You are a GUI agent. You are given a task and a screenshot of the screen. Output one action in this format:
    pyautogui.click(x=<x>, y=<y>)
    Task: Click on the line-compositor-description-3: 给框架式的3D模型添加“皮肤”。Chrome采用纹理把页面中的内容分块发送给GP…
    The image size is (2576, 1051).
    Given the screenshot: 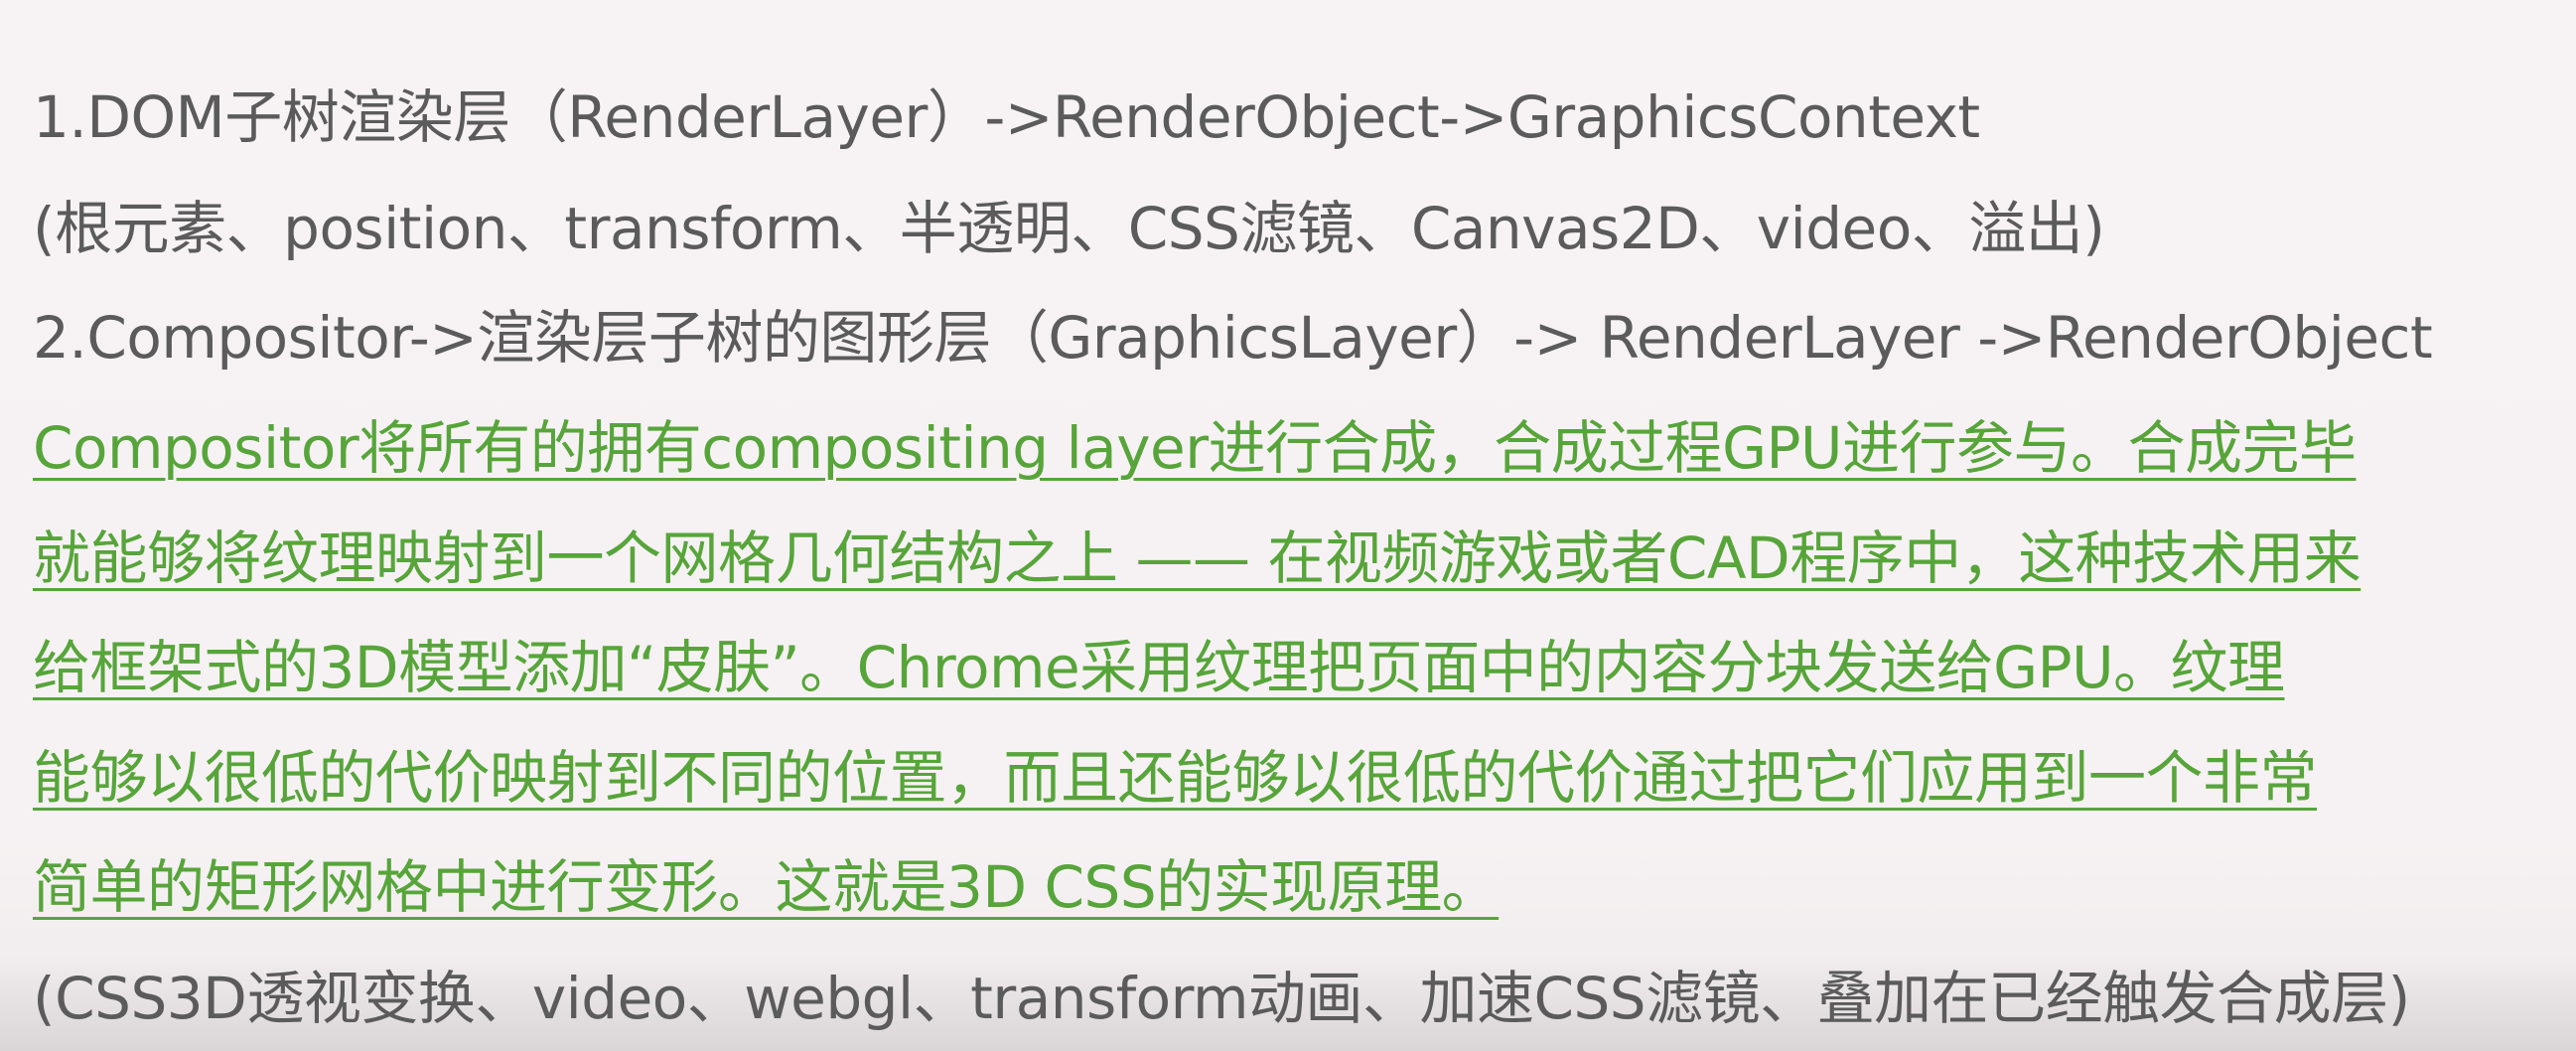 What is the action you would take?
    pyautogui.click(x=1159, y=668)
    